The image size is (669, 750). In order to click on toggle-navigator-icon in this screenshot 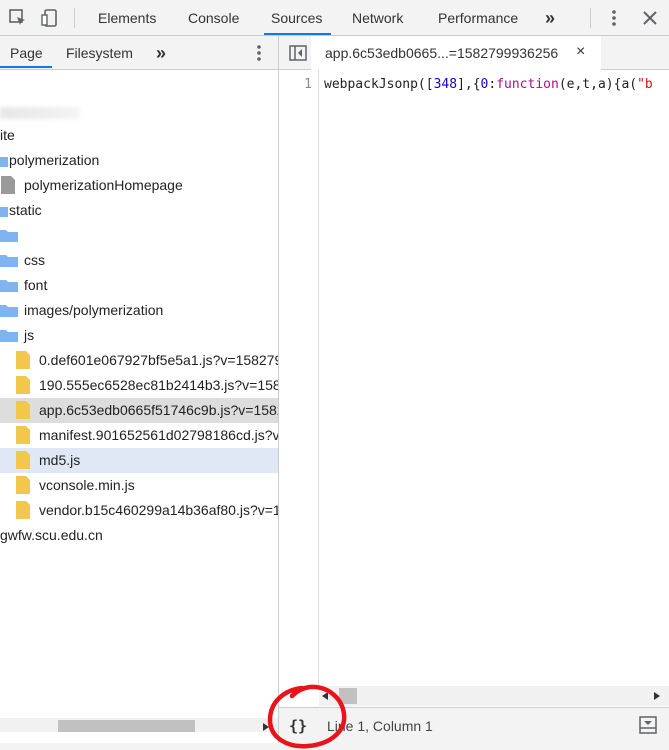, I will do `click(298, 53)`.